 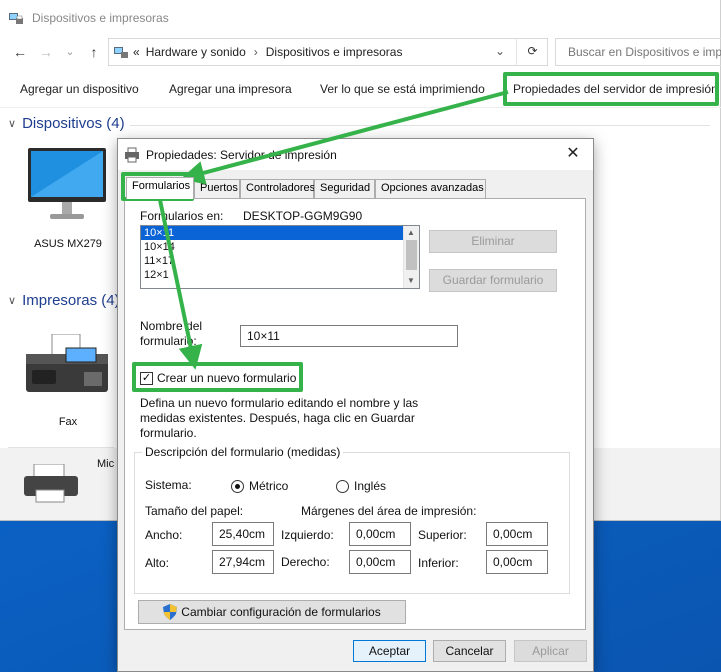 What do you see at coordinates (180, 284) in the screenshot?
I see `arrow-to-create-form` at bounding box center [180, 284].